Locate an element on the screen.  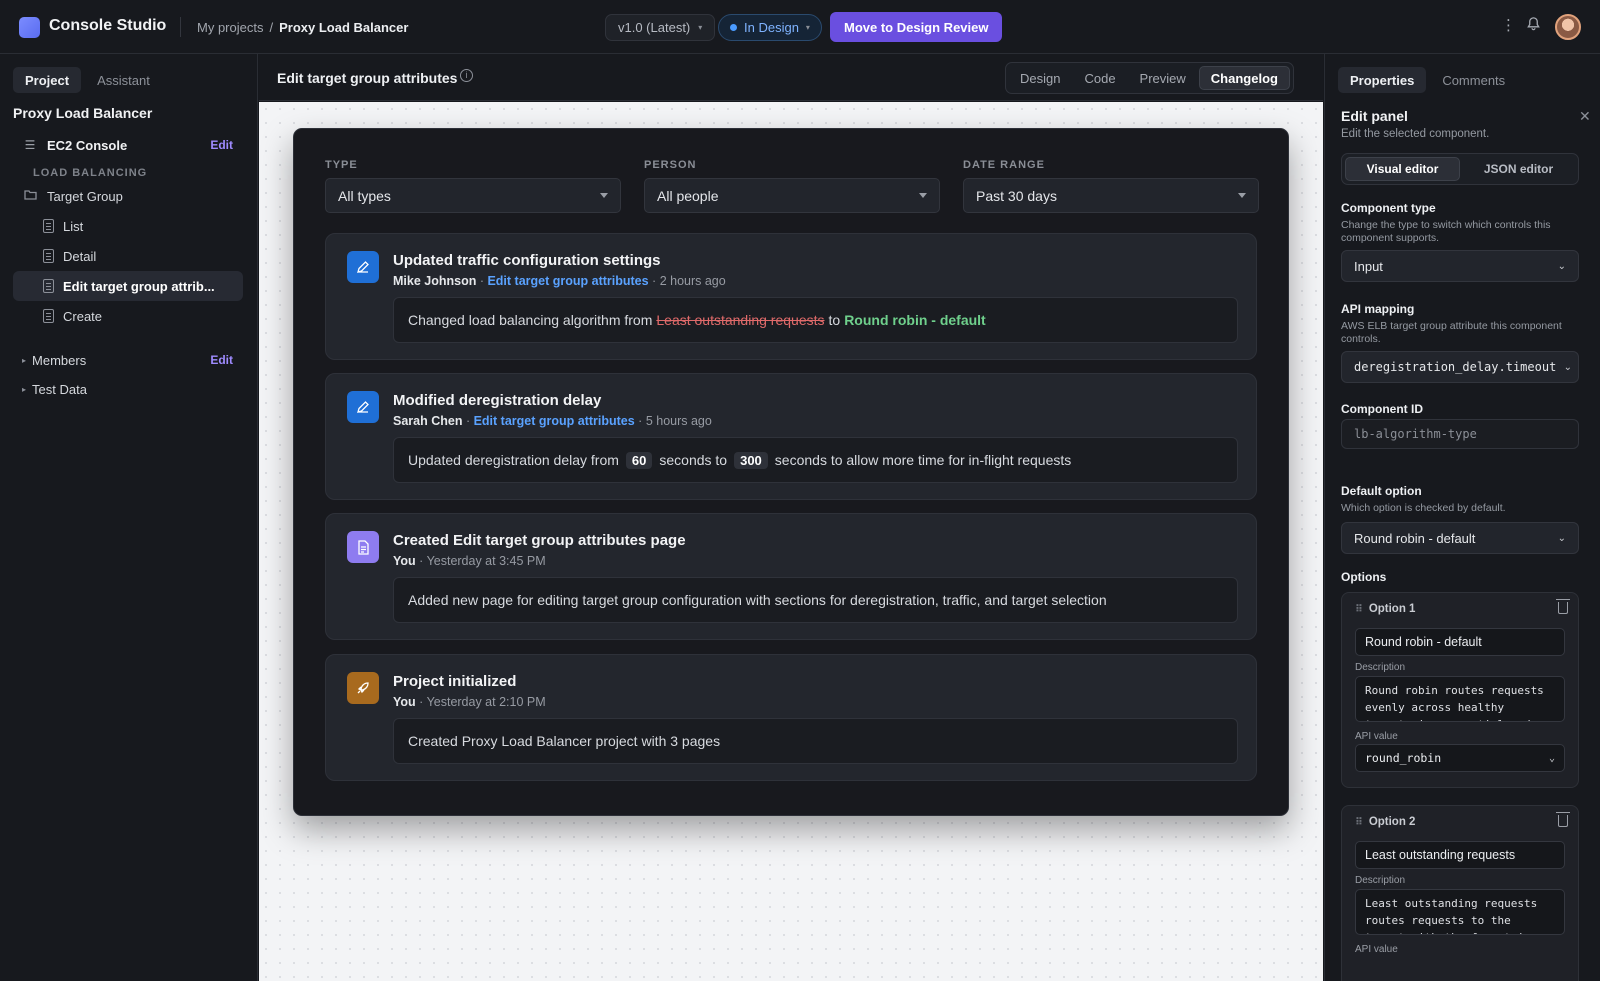
status-dropdown: In Design ▾ is located at coordinates (770, 27).